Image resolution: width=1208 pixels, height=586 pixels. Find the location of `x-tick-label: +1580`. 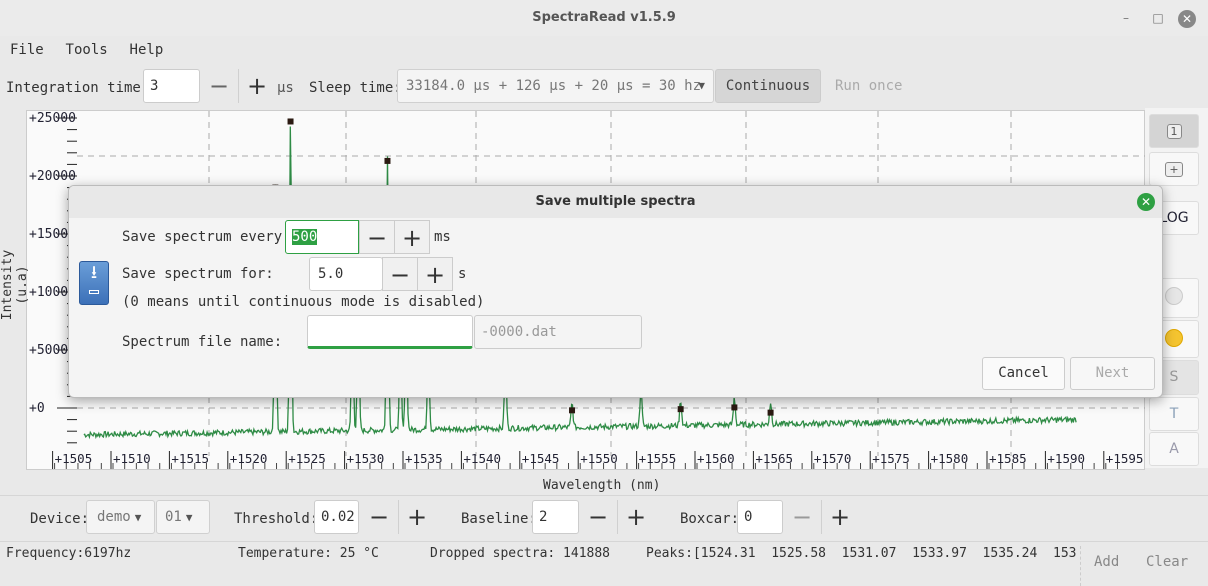

x-tick-label: +1580 is located at coordinates (950, 458).